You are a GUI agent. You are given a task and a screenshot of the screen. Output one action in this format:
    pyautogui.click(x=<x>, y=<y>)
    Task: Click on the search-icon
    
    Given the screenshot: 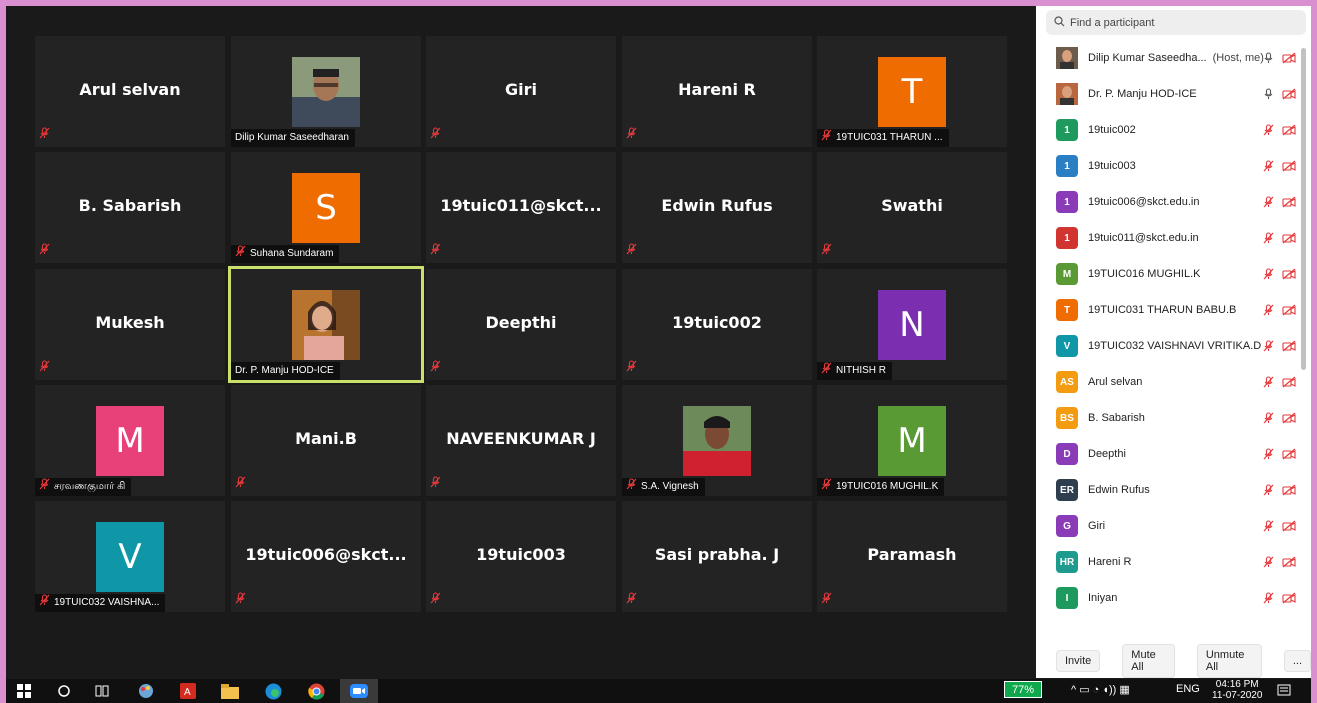 What is the action you would take?
    pyautogui.click(x=64, y=691)
    